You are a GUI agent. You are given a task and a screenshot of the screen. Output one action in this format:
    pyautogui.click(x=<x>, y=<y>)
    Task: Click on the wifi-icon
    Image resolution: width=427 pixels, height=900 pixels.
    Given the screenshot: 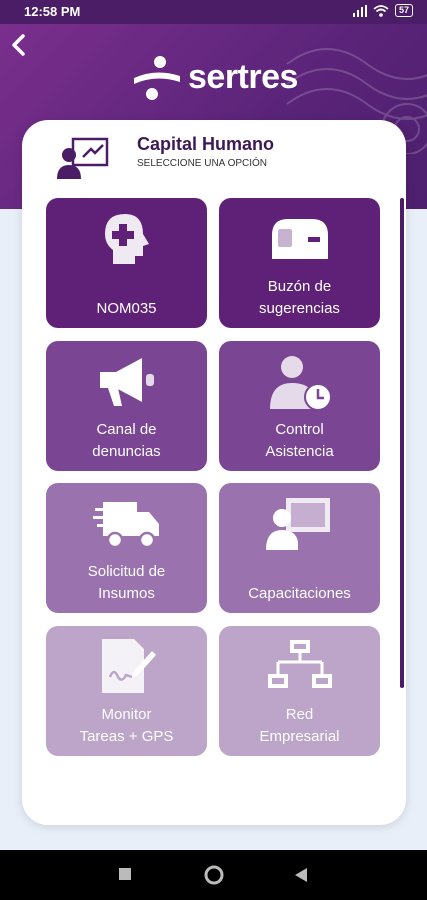 What is the action you would take?
    pyautogui.click(x=381, y=10)
    